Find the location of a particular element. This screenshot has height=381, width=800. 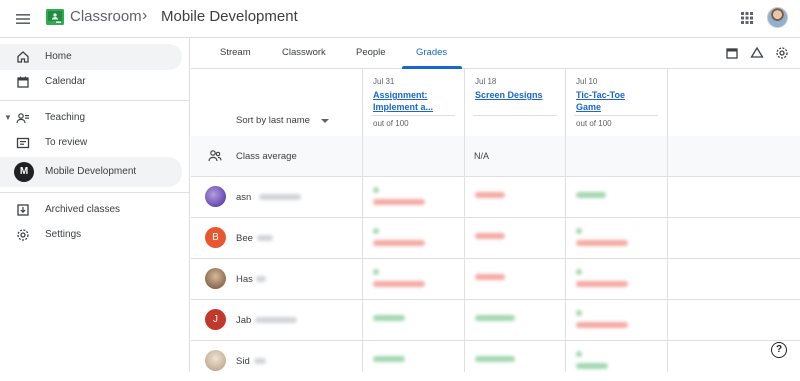

assignment-link: Tic-Tac-Toe Game is located at coordinates (620, 101).